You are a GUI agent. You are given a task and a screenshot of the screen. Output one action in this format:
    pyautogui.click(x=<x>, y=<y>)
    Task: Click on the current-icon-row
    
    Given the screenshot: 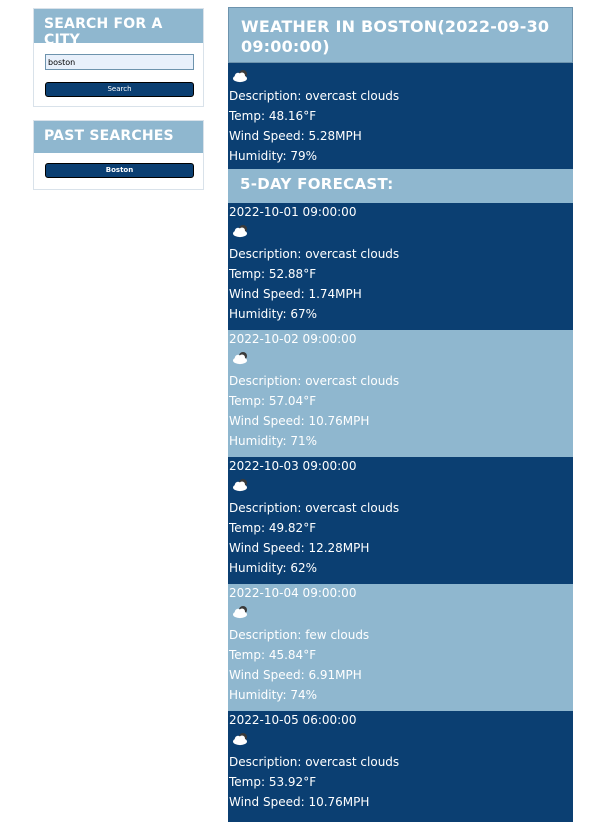 What is the action you would take?
    pyautogui.click(x=400, y=74)
    